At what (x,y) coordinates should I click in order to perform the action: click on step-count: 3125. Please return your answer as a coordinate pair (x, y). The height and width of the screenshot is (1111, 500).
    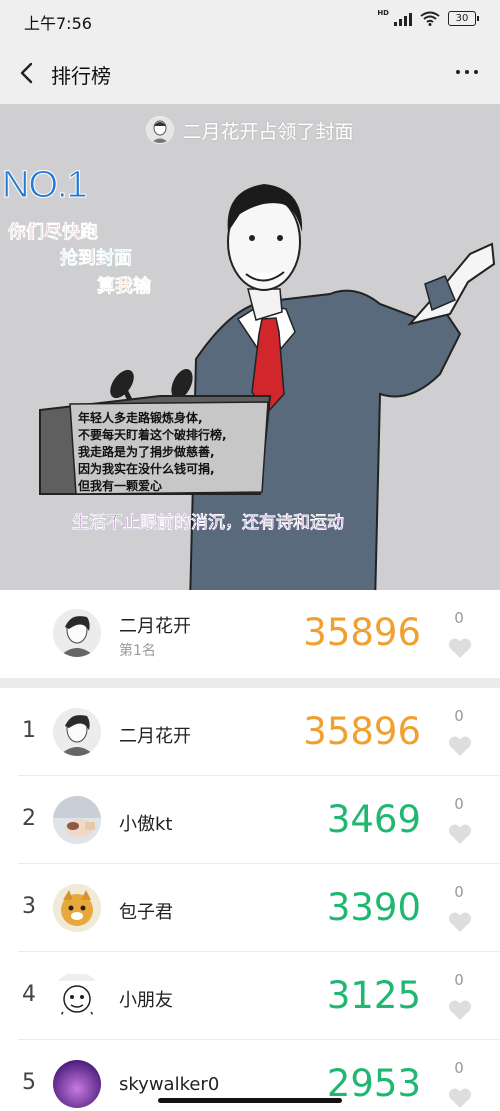
    Looking at the image, I should click on (373, 995).